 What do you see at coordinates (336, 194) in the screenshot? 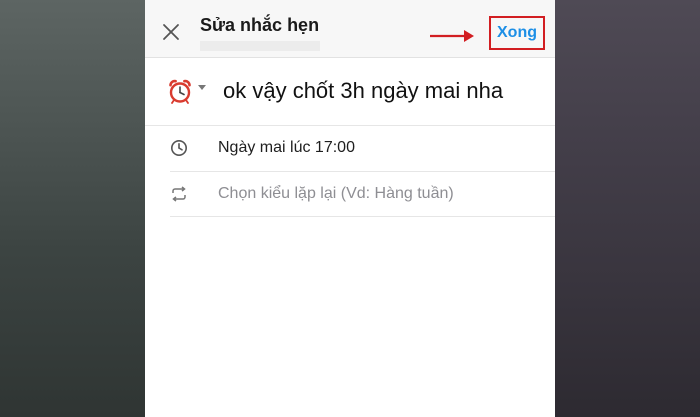
I see `repeat-option-placeholder: Chọn kiểu lặp lại (Vd: Hàng tuần)` at bounding box center [336, 194].